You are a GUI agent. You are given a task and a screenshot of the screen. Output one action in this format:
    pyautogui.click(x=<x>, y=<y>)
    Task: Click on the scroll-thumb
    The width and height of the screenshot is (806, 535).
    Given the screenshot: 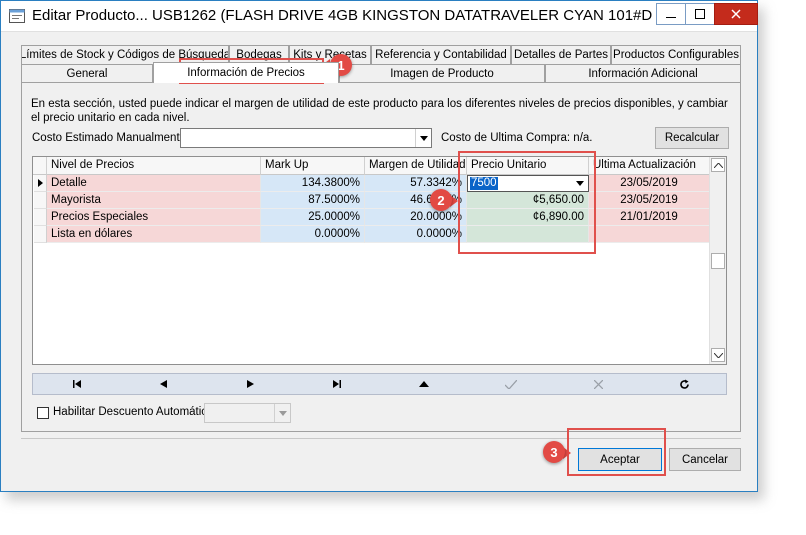 What is the action you would take?
    pyautogui.click(x=718, y=261)
    